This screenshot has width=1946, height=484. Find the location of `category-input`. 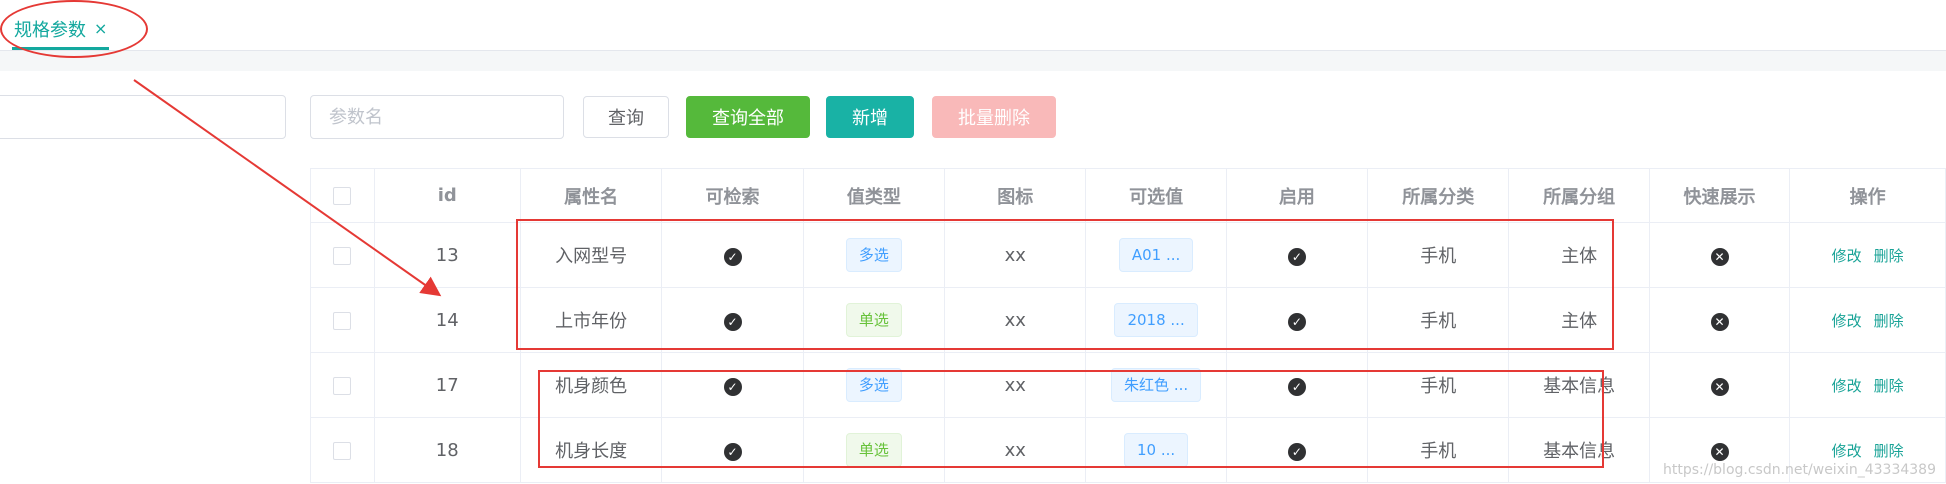

category-input is located at coordinates (143, 117).